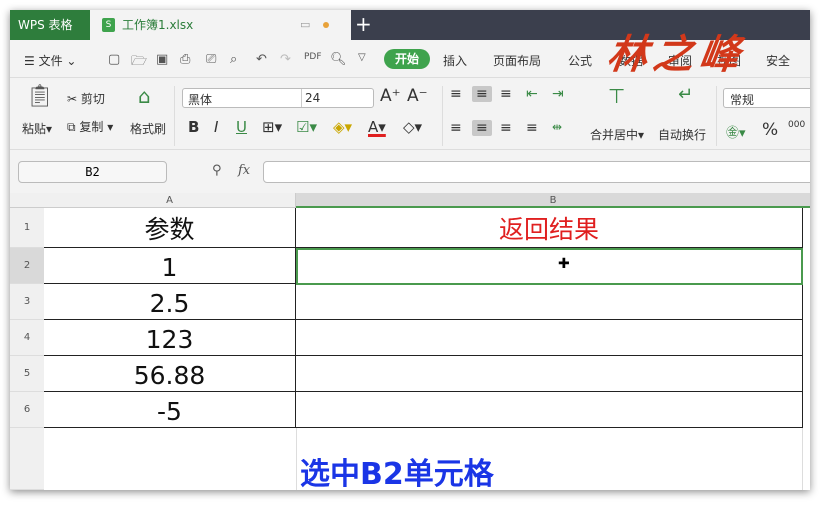 The image size is (820, 505). What do you see at coordinates (564, 264) in the screenshot?
I see `cursor-cross-icon: ✚` at bounding box center [564, 264].